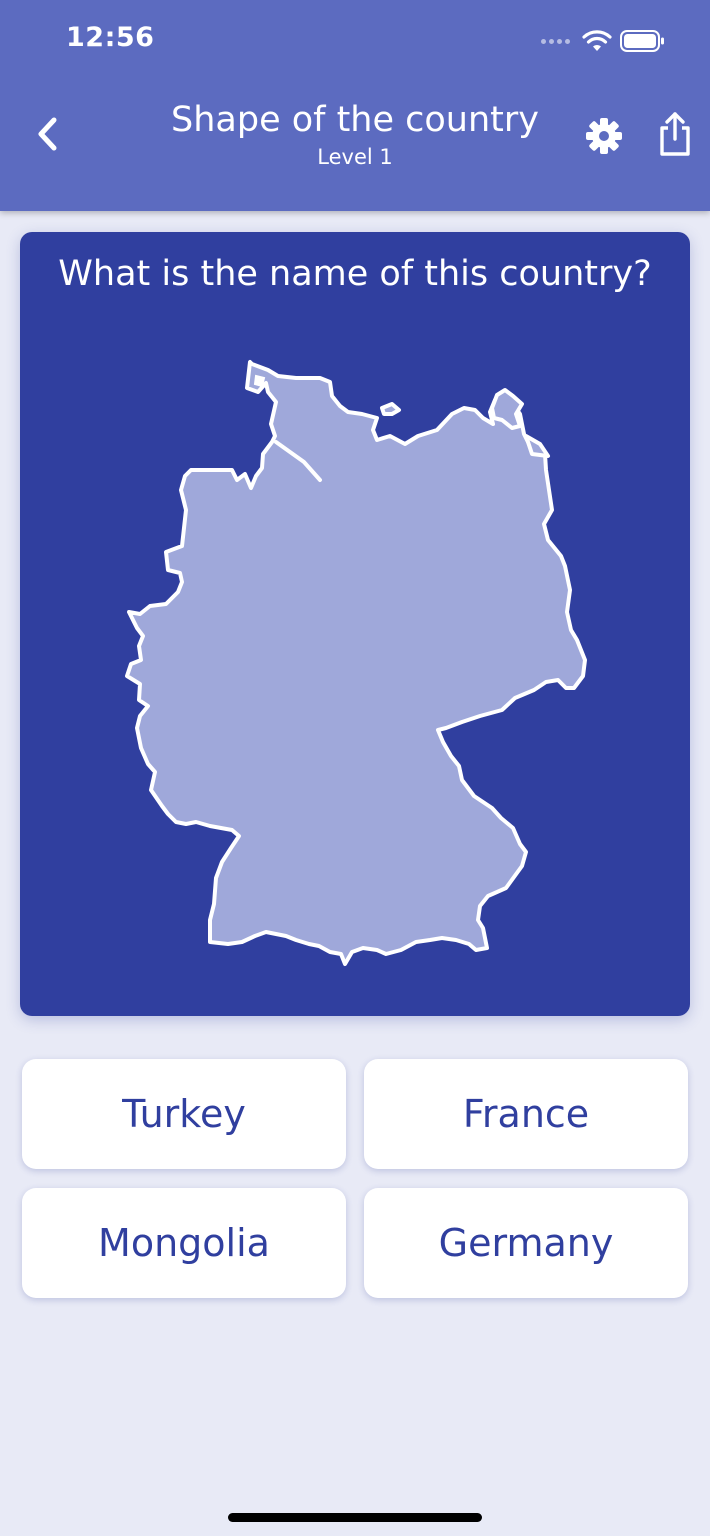 The image size is (710, 1536). I want to click on home-indicator, so click(355, 1517).